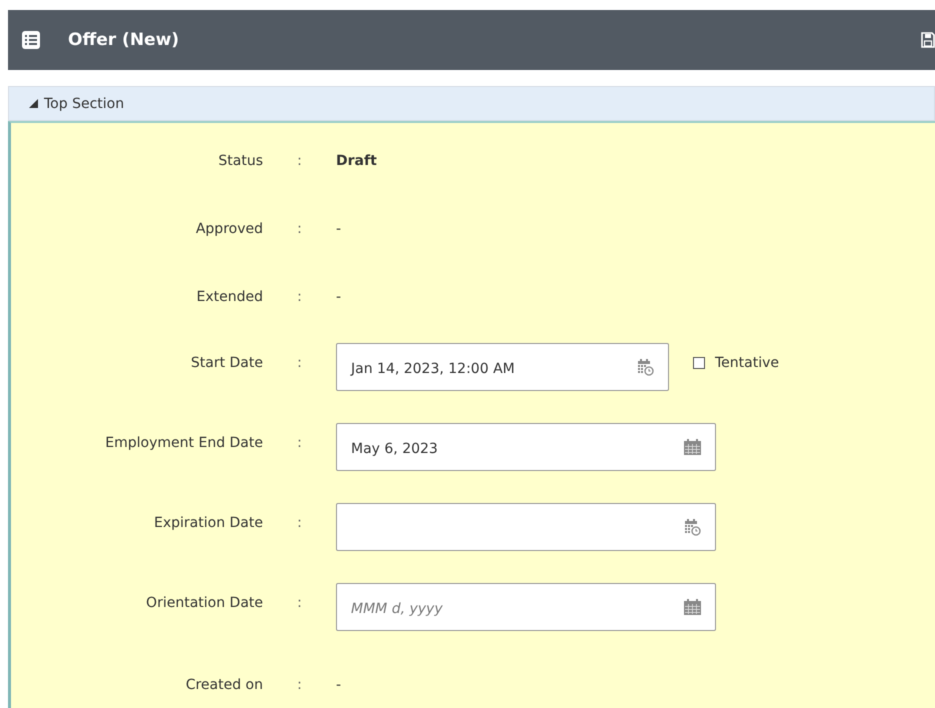  What do you see at coordinates (33, 103) in the screenshot?
I see `collapse-triangle-icon` at bounding box center [33, 103].